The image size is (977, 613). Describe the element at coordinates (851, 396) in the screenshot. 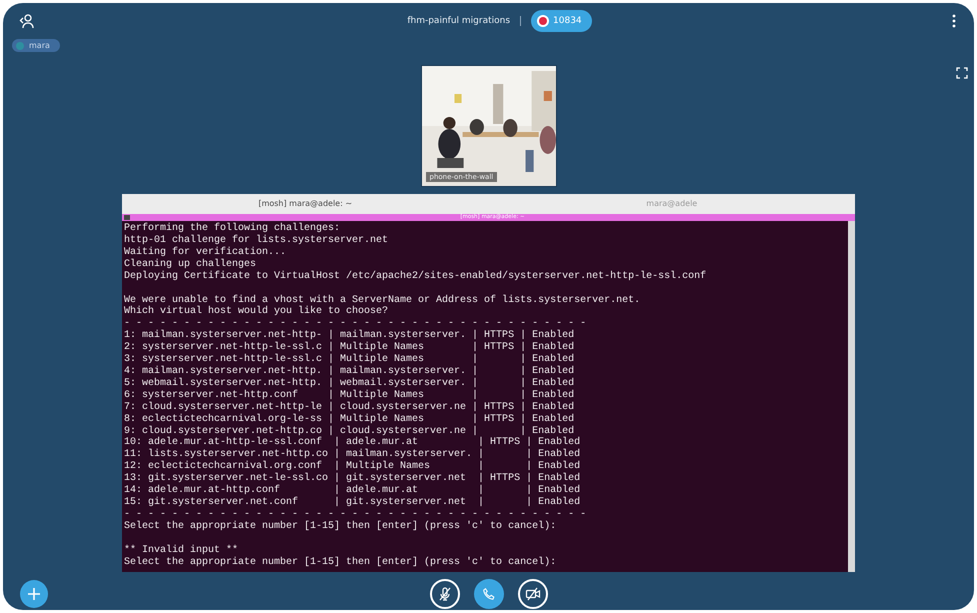

I see `scrollbar` at that location.